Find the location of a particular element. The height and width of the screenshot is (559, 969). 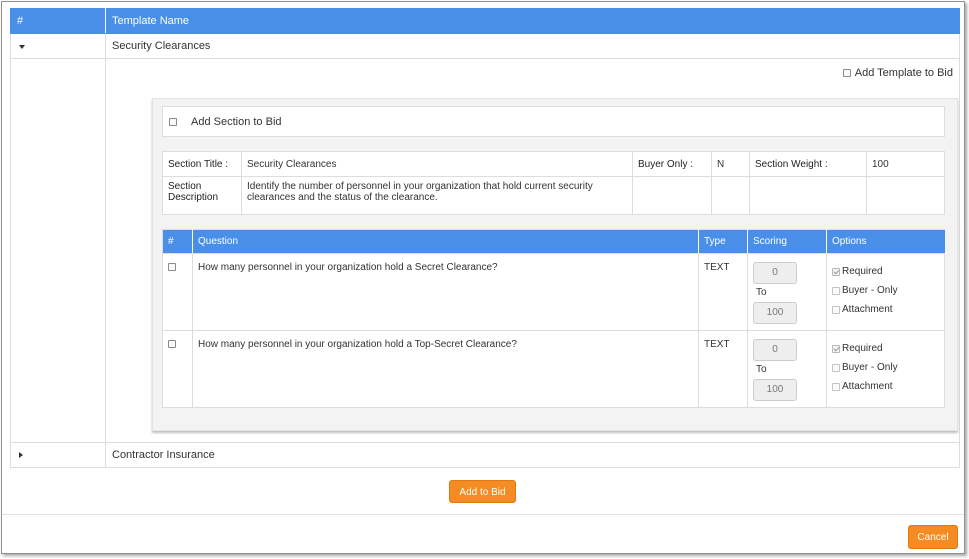

section-description-label: Section Description is located at coordinates (202, 195).